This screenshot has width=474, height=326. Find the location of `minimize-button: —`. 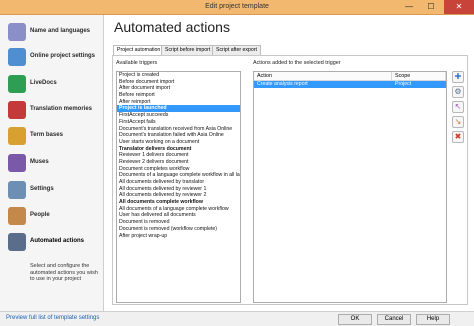

minimize-button: — is located at coordinates (409, 7).